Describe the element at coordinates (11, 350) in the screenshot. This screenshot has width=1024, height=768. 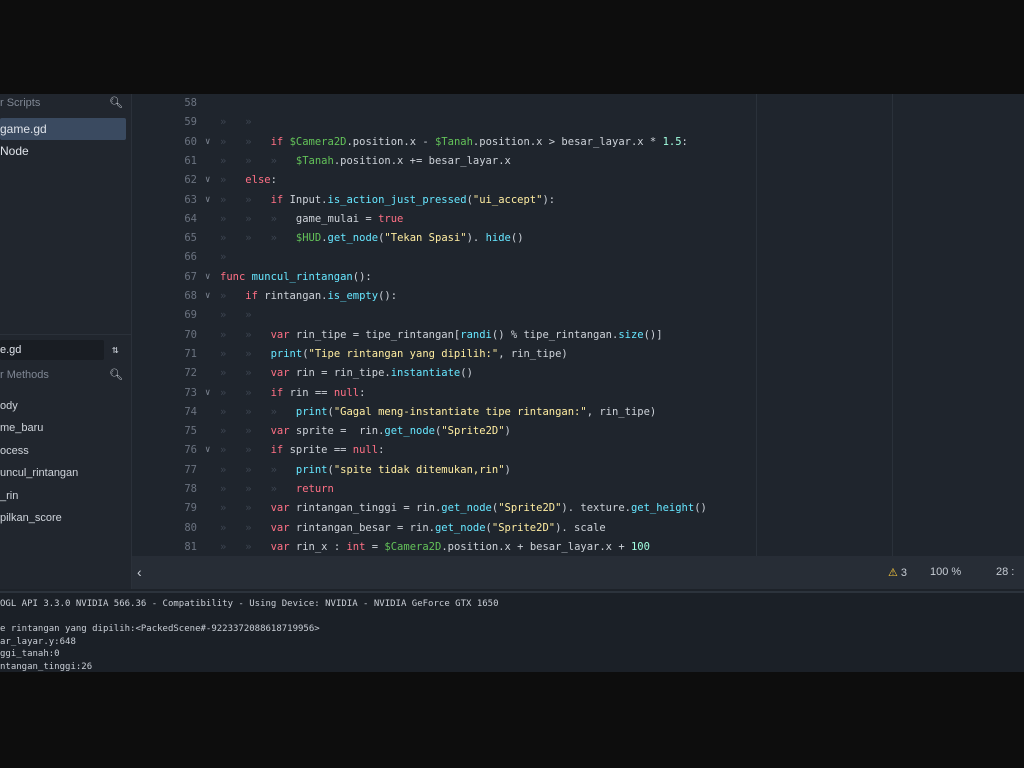
I see `current-script-name: e.gd` at that location.